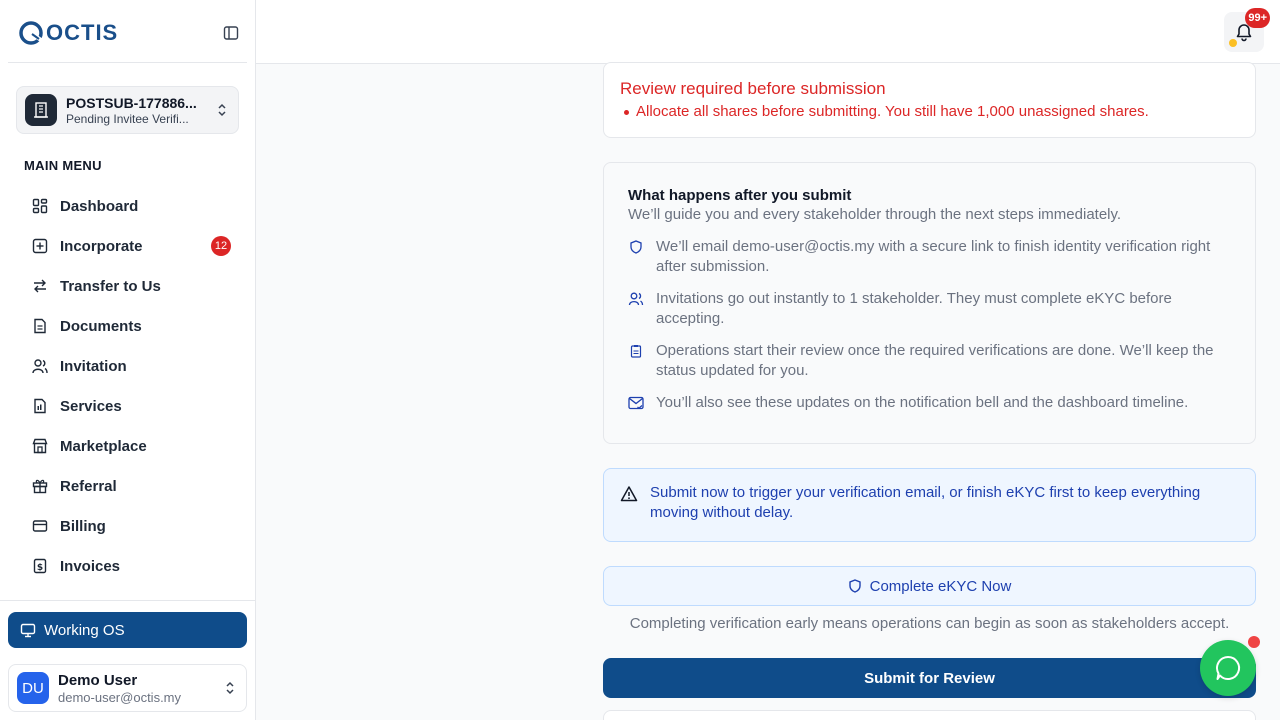 This screenshot has width=1280, height=720. I want to click on store-icon, so click(40, 446).